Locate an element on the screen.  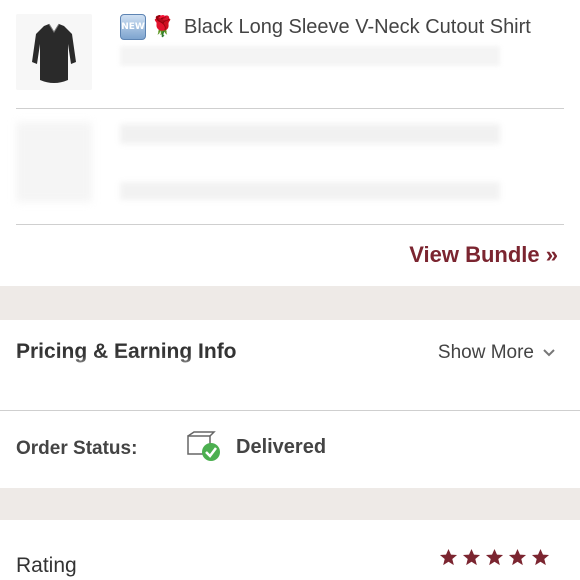
redacted-item-title is located at coordinates (310, 134).